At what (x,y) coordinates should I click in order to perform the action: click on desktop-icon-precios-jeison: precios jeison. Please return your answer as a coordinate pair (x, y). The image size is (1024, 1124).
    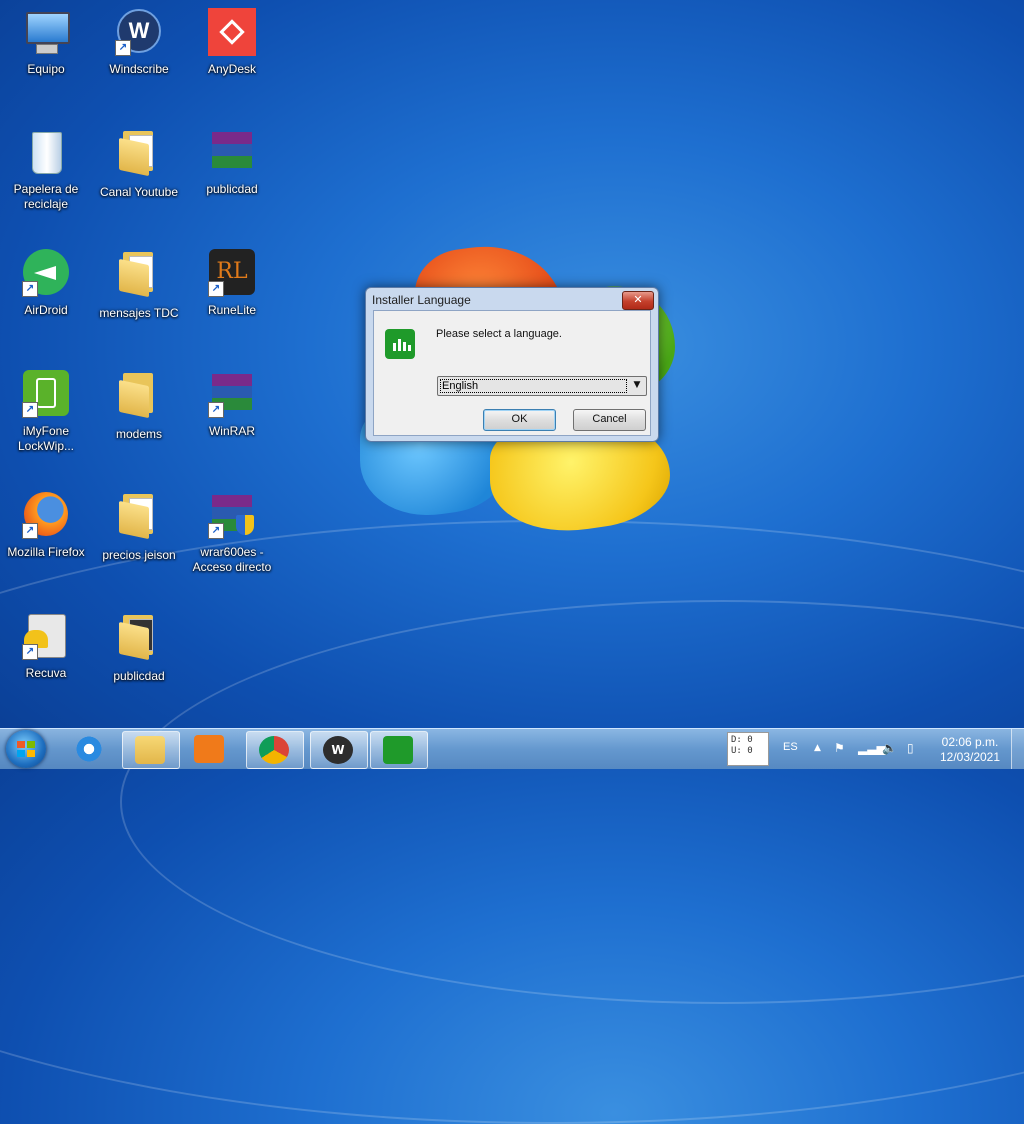
    Looking at the image, I should click on (139, 527).